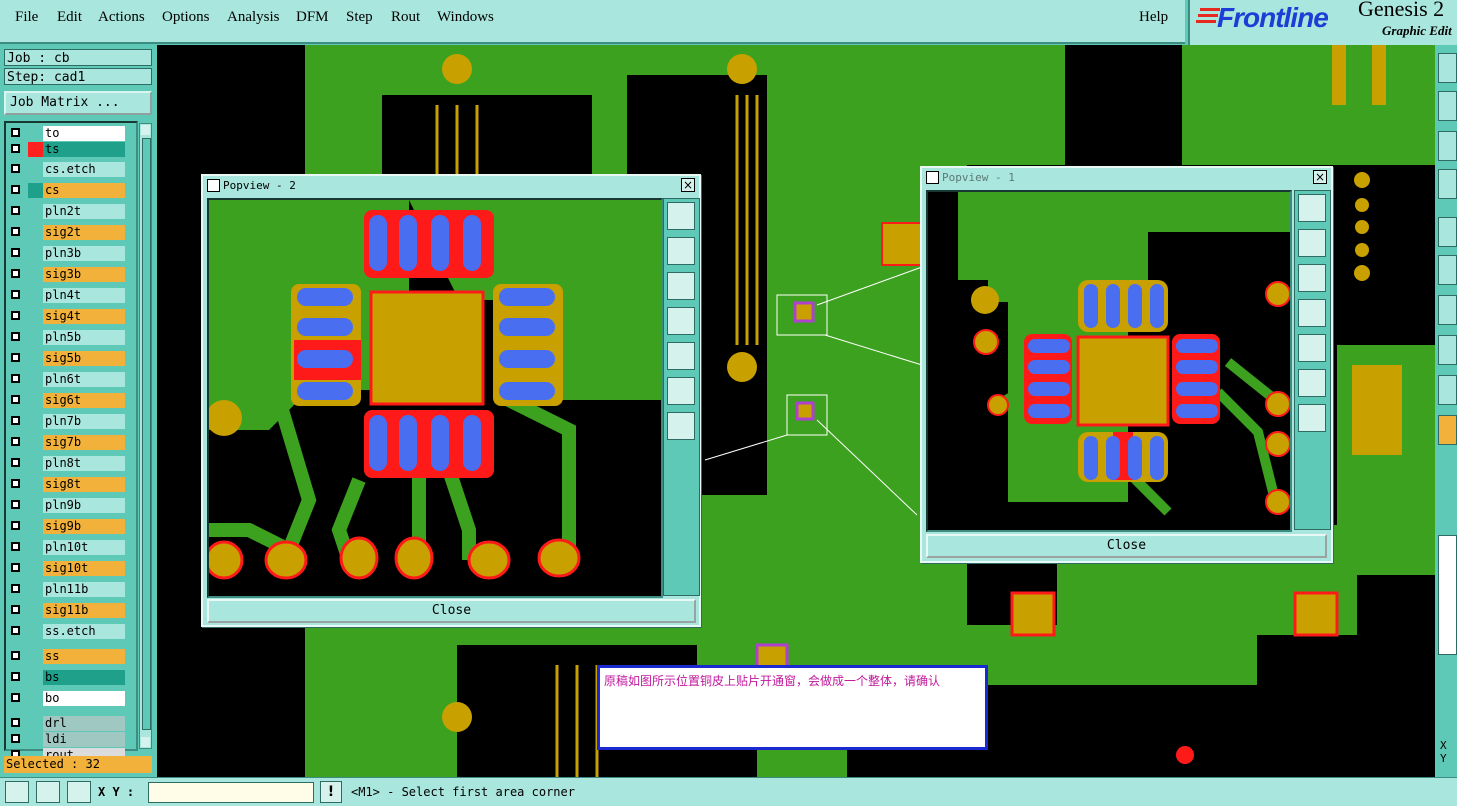 This screenshot has height=806, width=1457. Describe the element at coordinates (121, 17) in the screenshot. I see `menu-actions: Actions` at that location.